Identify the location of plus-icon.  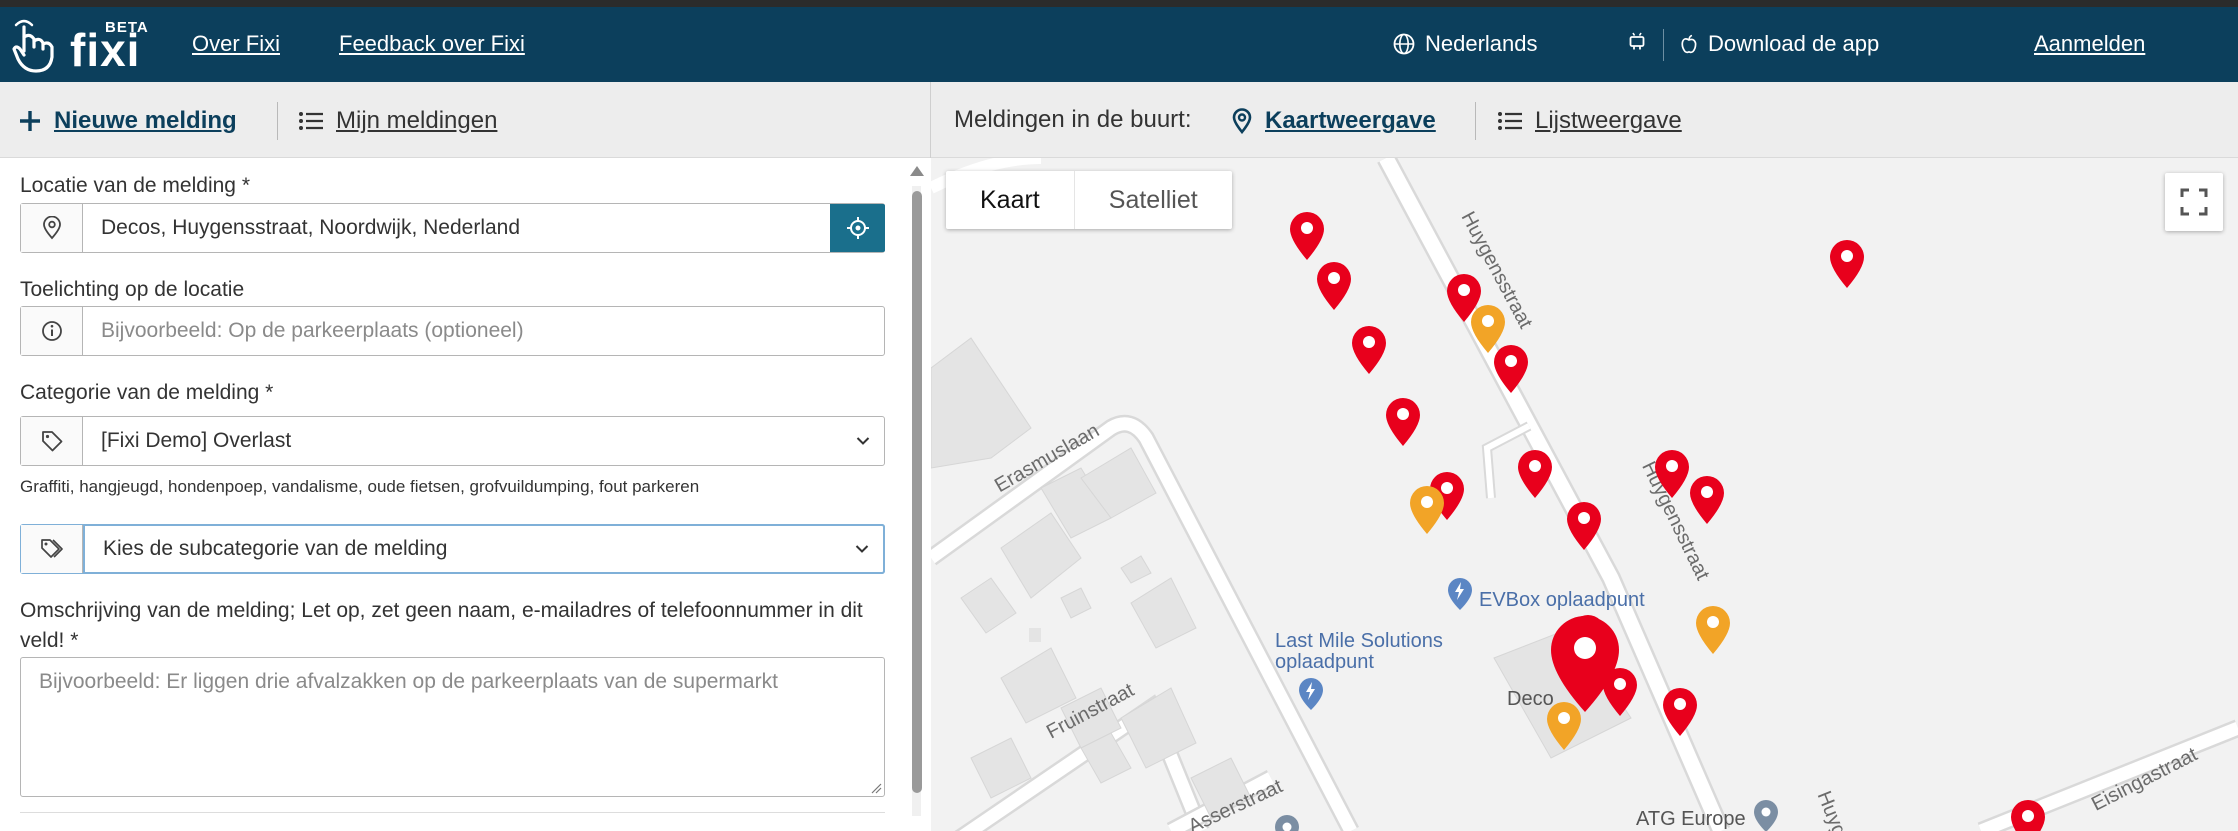
(30, 121).